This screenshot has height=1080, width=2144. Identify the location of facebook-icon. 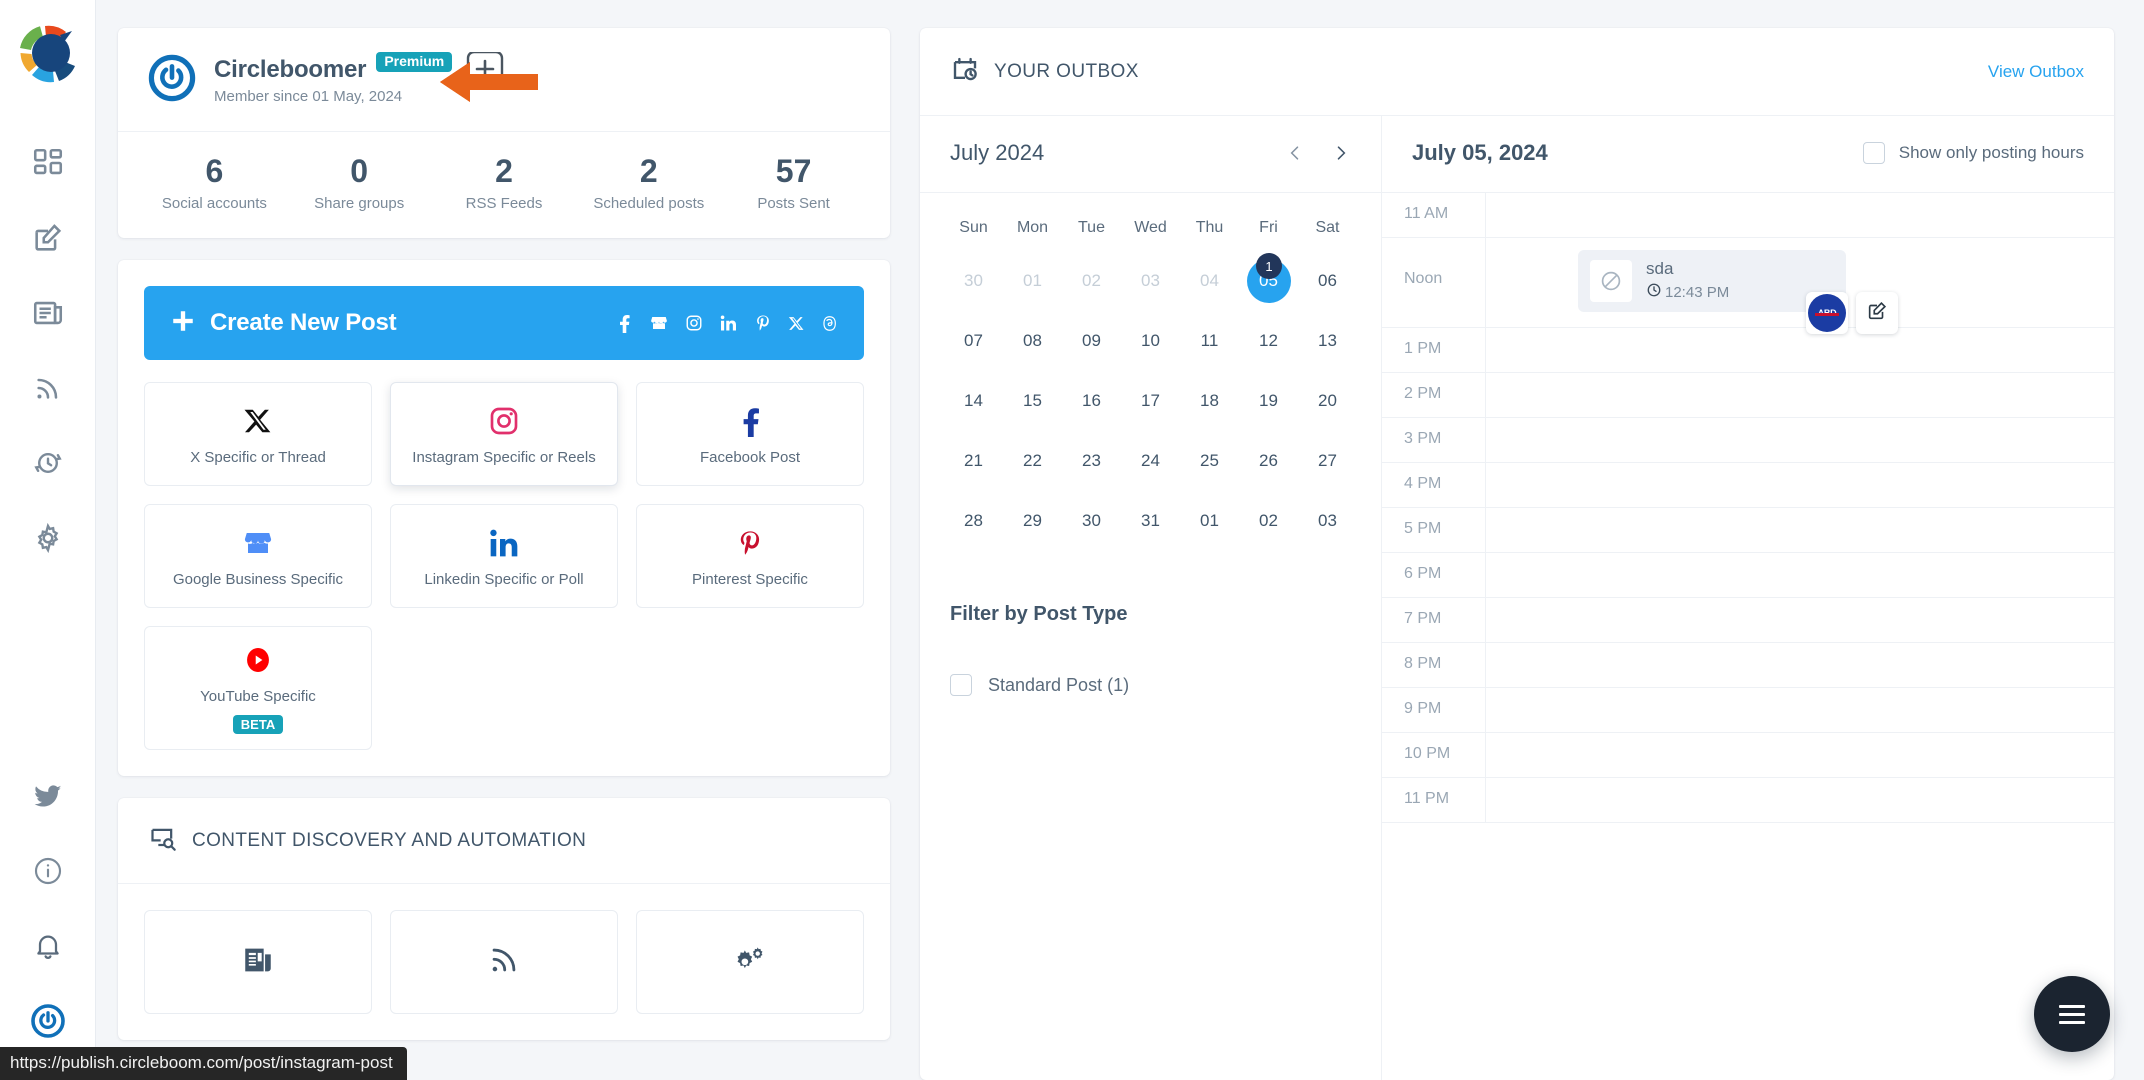
(750, 421).